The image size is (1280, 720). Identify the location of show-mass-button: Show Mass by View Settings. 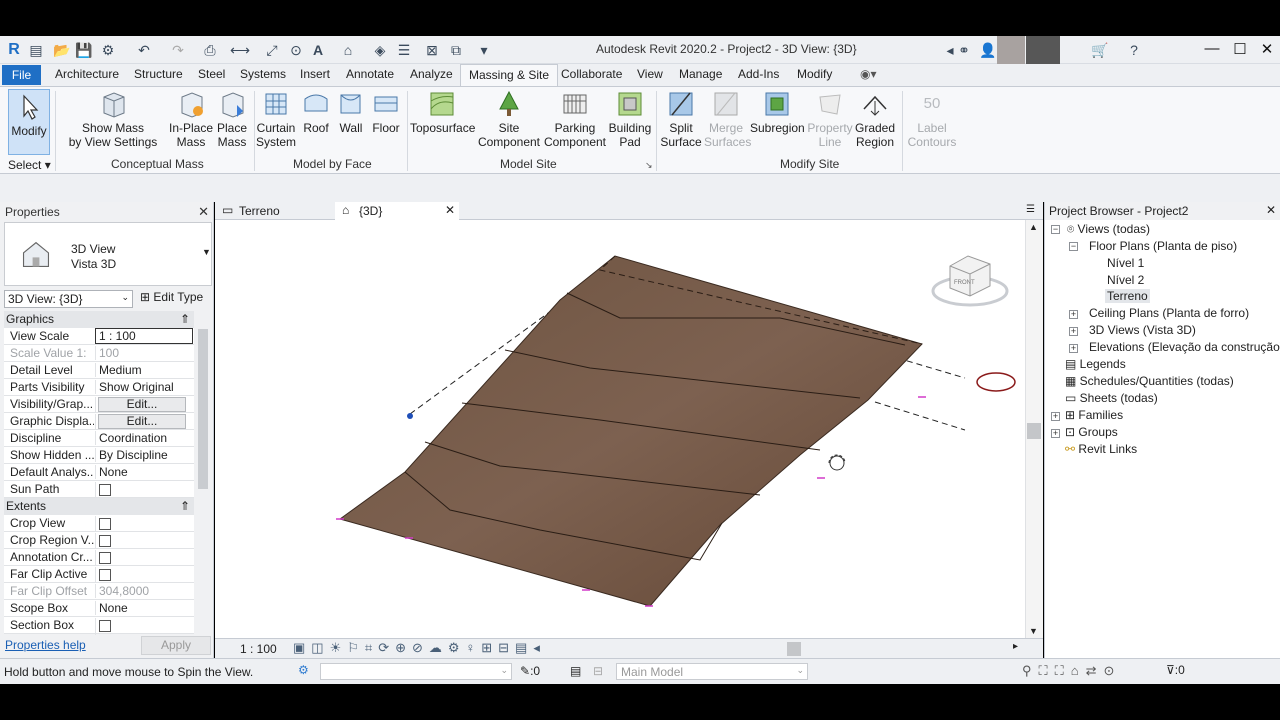
(113, 119).